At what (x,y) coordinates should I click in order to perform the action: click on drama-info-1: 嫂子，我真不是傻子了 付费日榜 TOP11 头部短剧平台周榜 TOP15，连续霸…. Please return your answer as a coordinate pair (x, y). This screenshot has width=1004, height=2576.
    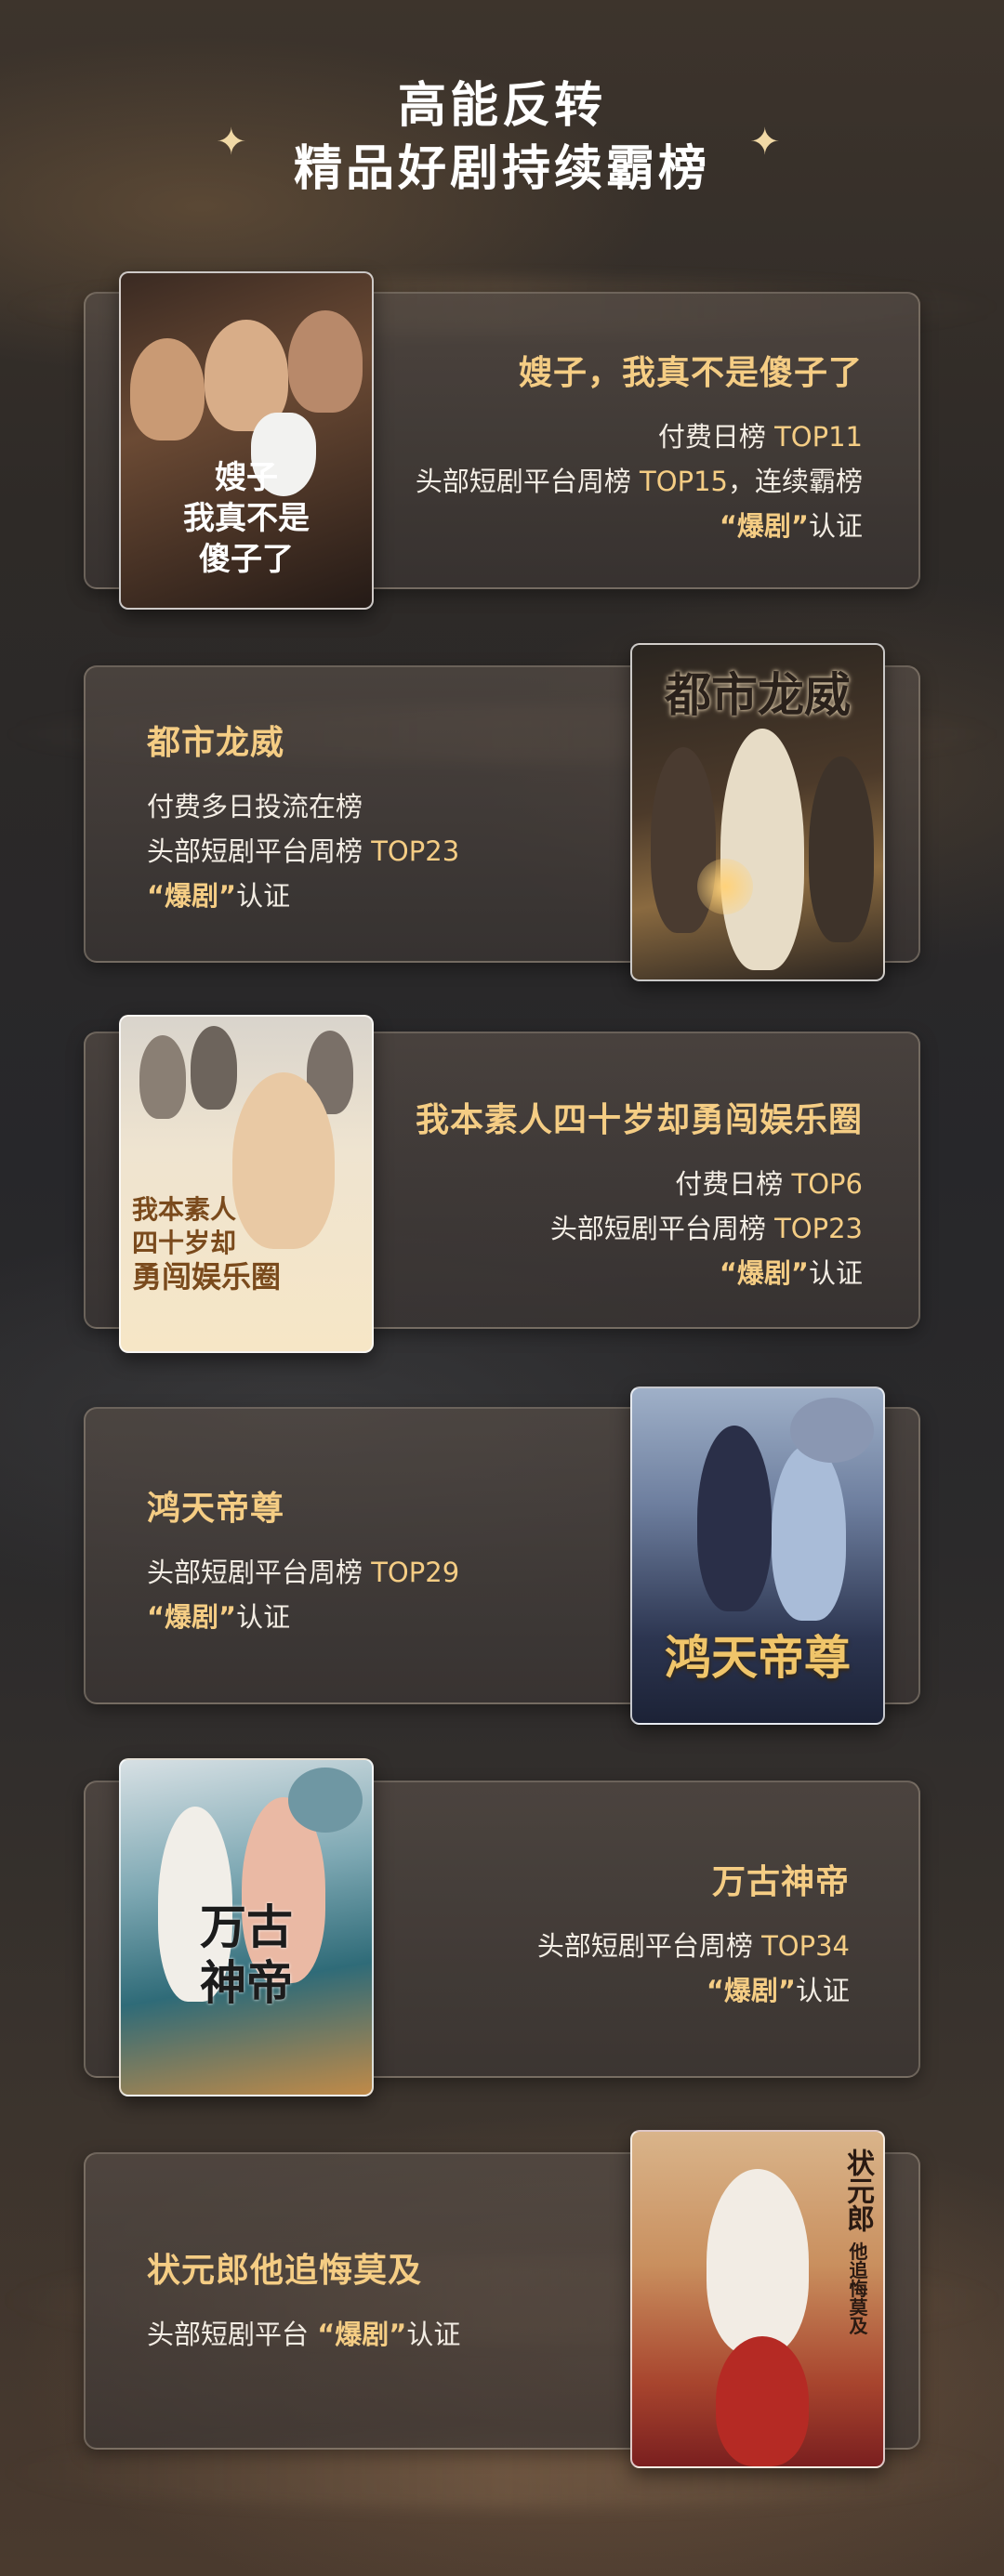
    Looking at the image, I should click on (639, 447).